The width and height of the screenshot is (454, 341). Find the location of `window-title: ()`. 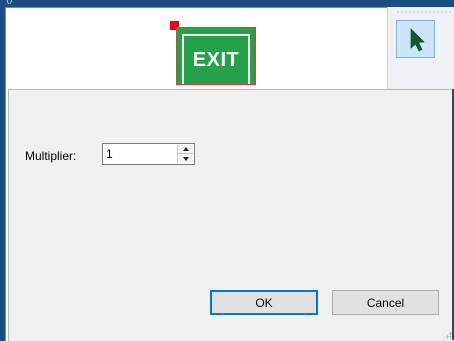

window-title: () is located at coordinates (9, 2).